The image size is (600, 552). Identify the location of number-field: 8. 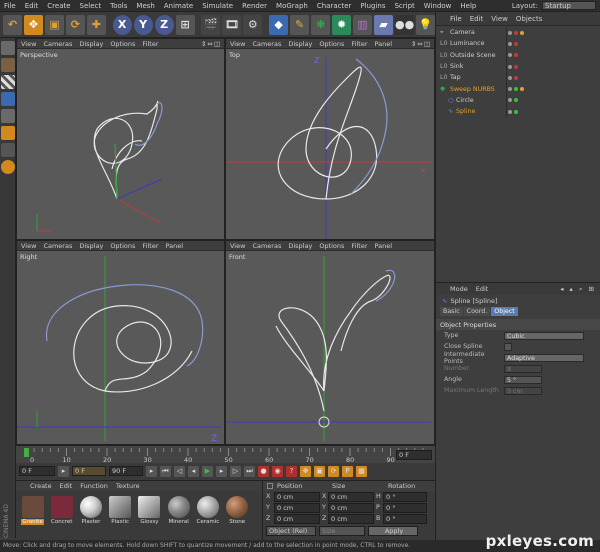
(523, 368).